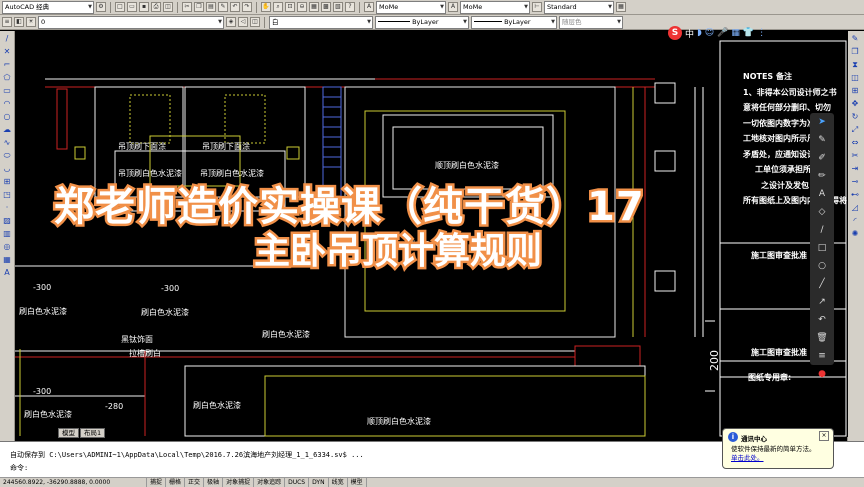  I want to click on eraser-icon: ◇, so click(822, 212).